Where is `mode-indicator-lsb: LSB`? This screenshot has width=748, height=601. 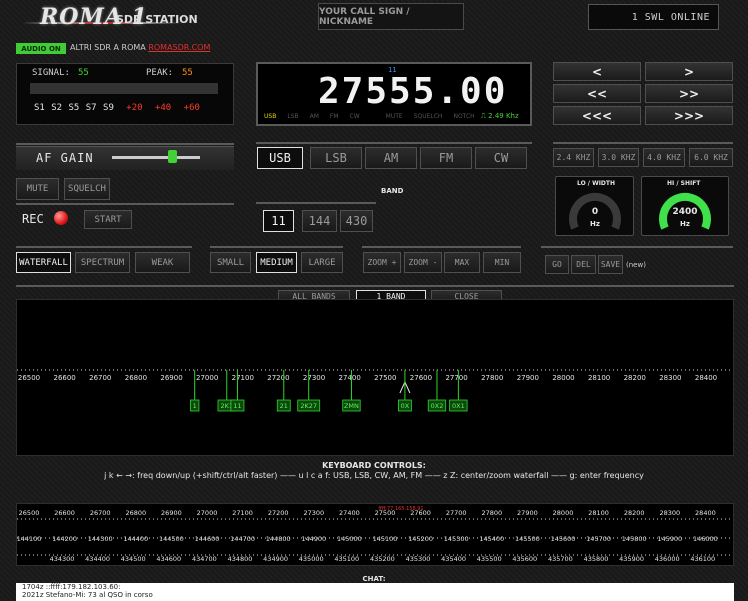 mode-indicator-lsb: LSB is located at coordinates (293, 116).